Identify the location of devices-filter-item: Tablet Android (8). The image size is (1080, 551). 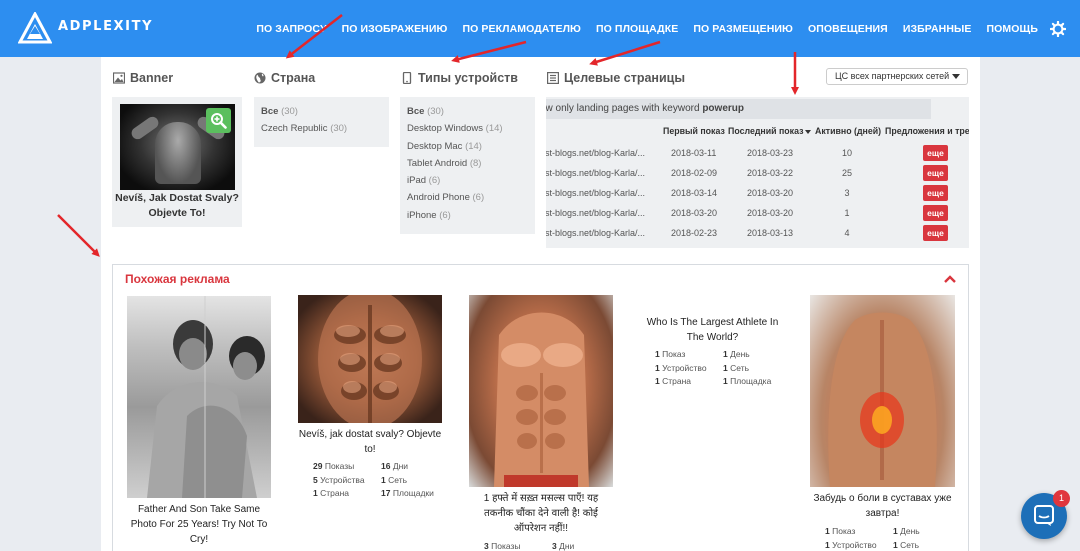
(455, 163).